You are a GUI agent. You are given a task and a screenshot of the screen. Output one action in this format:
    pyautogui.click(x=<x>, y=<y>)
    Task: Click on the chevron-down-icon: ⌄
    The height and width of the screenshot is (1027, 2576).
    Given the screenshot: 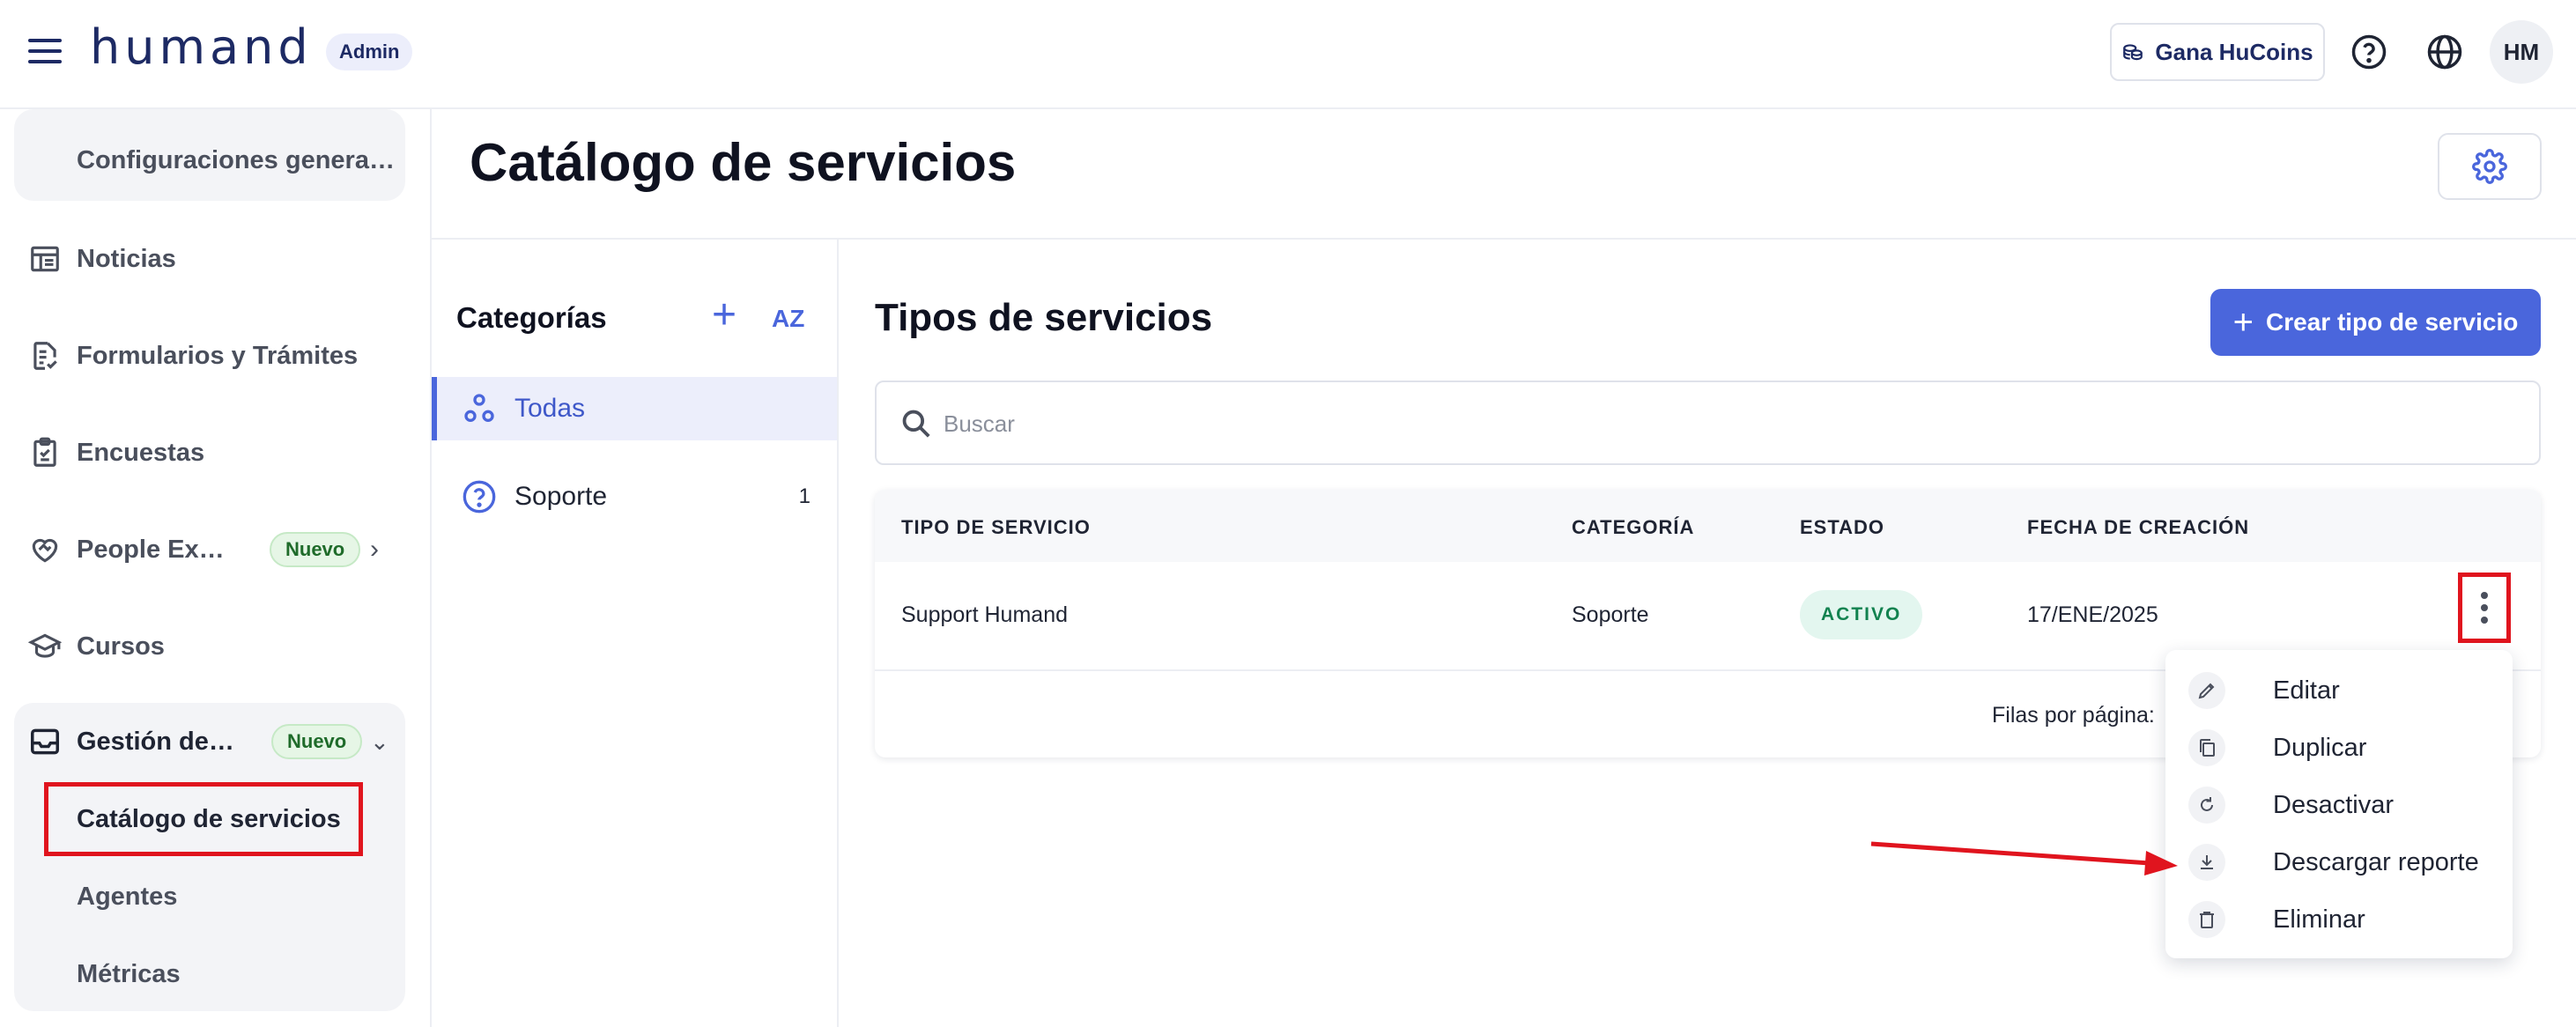 What is the action you would take?
    pyautogui.click(x=380, y=742)
    